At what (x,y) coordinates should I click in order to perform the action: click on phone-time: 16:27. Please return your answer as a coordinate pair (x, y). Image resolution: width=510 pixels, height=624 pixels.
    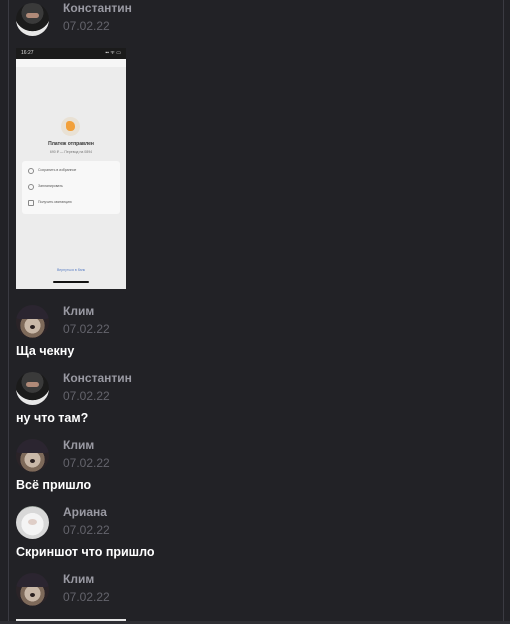
    Looking at the image, I should click on (27, 53).